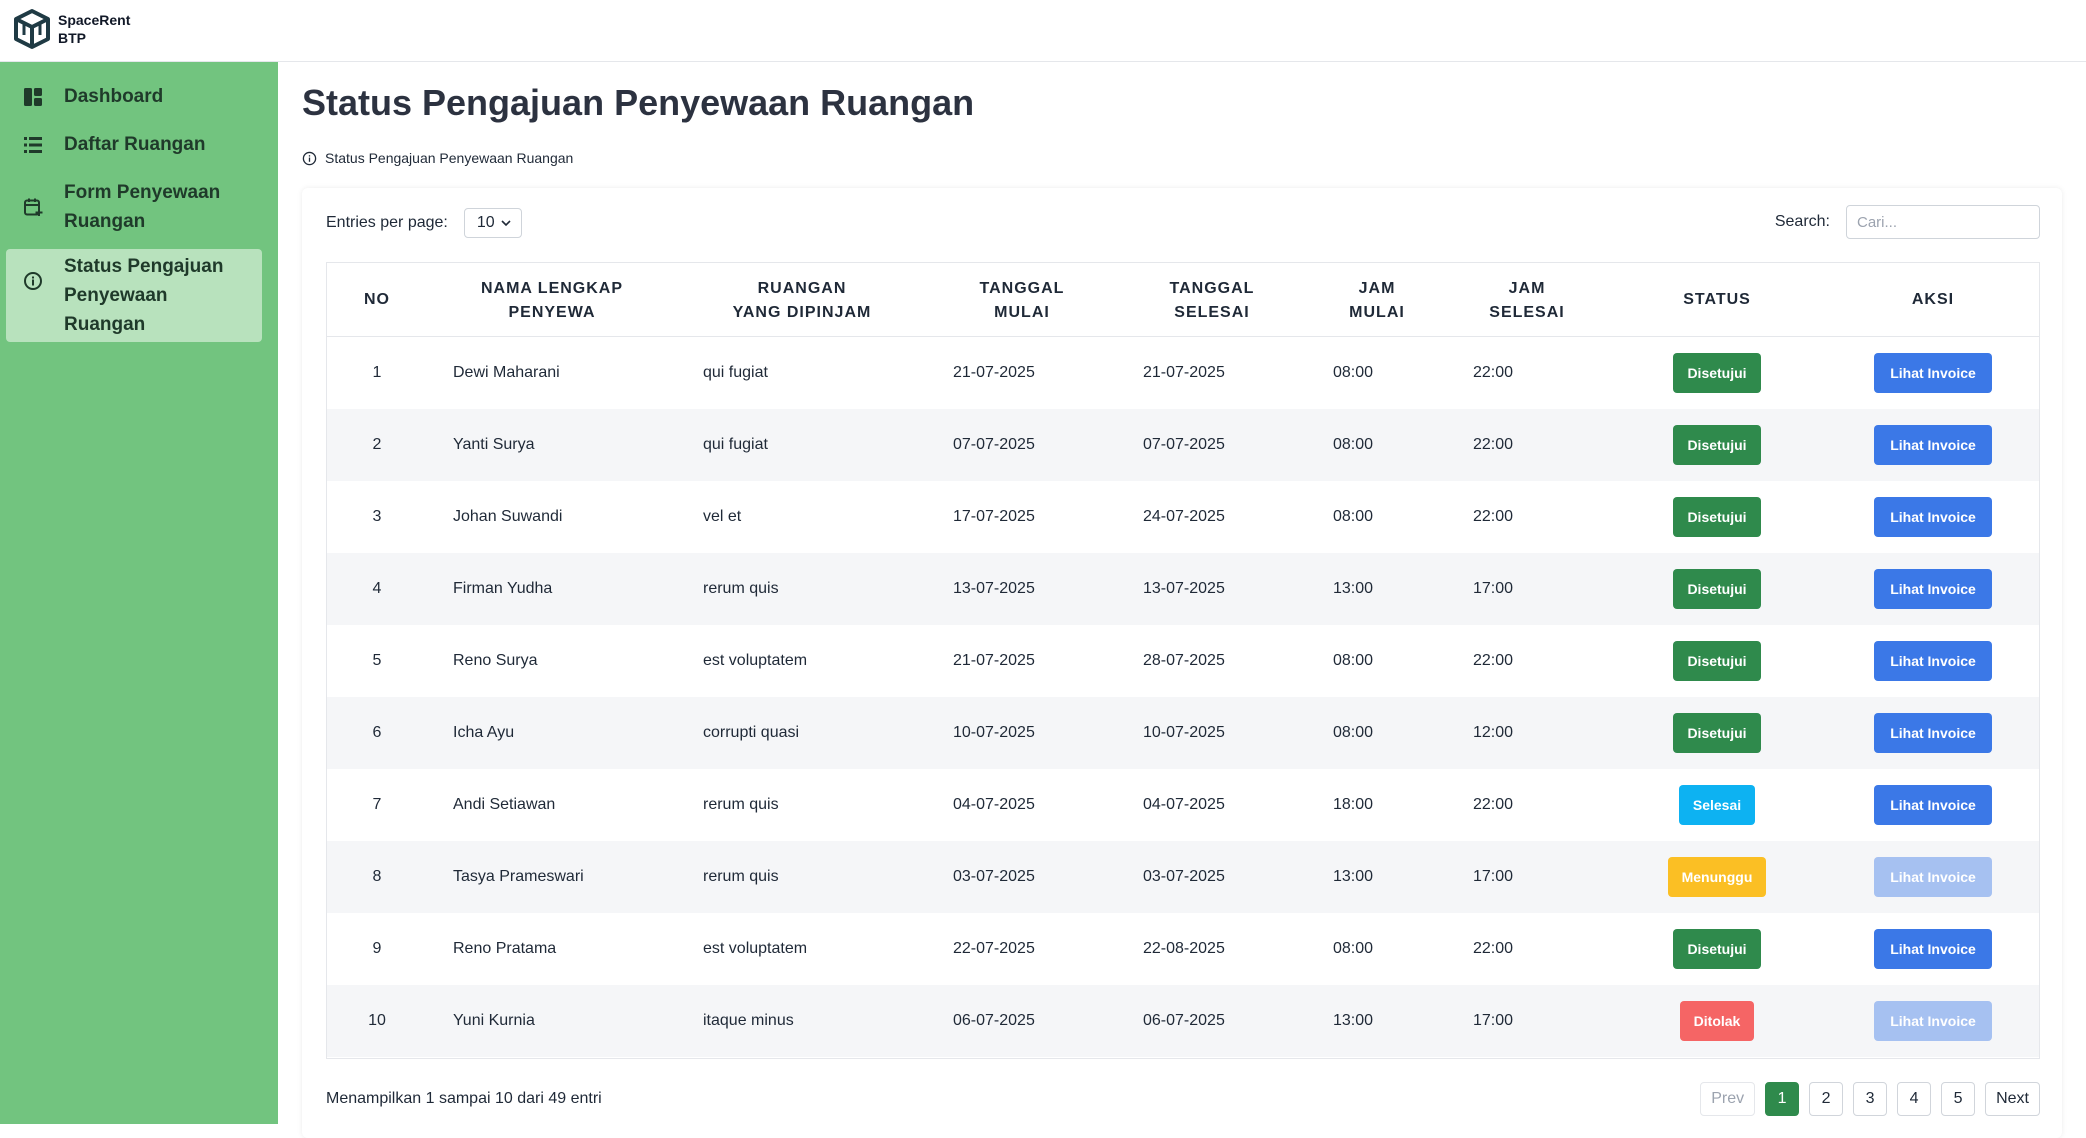 The width and height of the screenshot is (2086, 1138). What do you see at coordinates (1493, 588) in the screenshot?
I see `cell-jam-selesai: 17:00` at bounding box center [1493, 588].